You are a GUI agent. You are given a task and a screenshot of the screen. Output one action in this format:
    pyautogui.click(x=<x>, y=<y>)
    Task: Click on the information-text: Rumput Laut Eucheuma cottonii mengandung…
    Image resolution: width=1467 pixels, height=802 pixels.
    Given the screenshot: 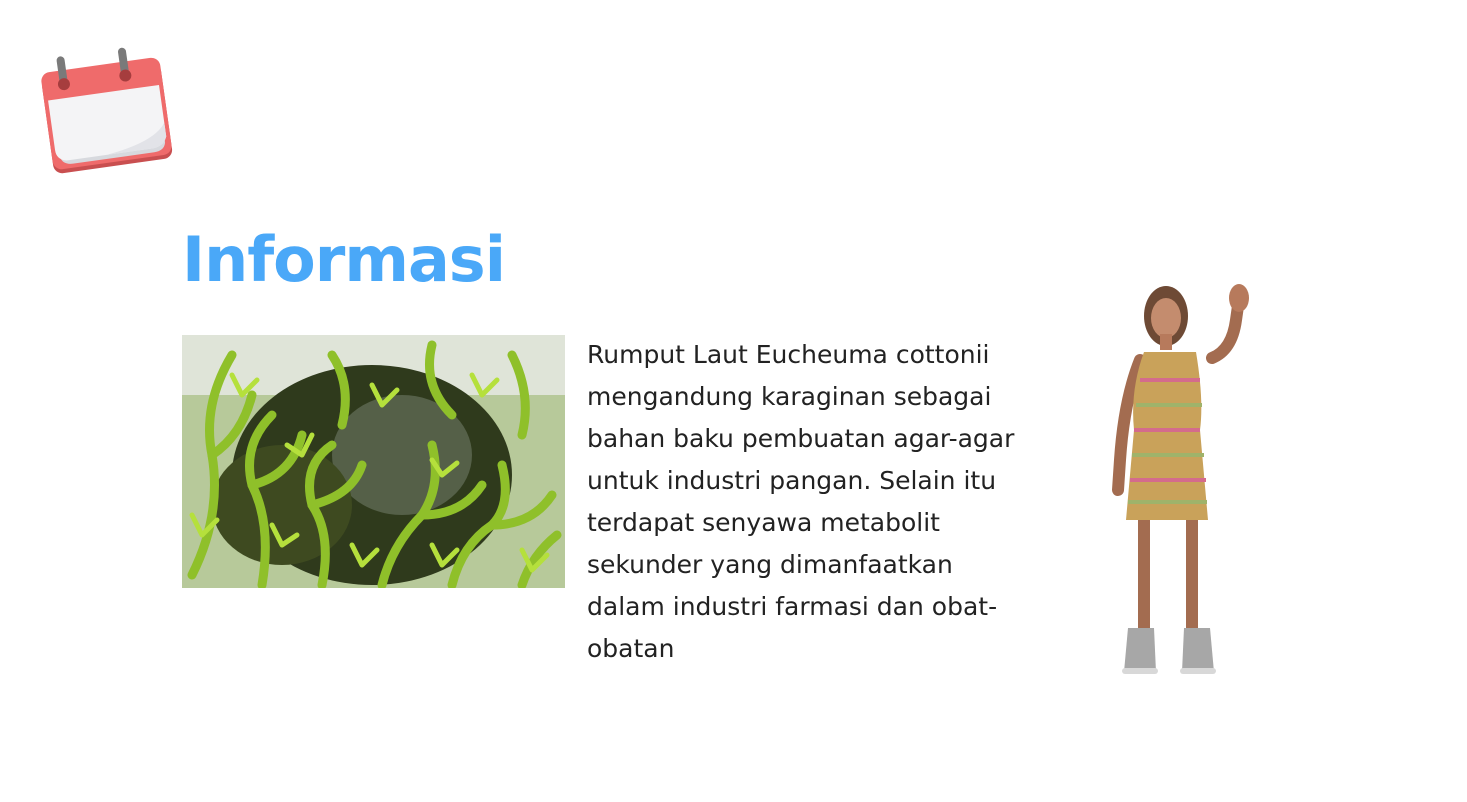 What is the action you would take?
    pyautogui.click(x=801, y=501)
    